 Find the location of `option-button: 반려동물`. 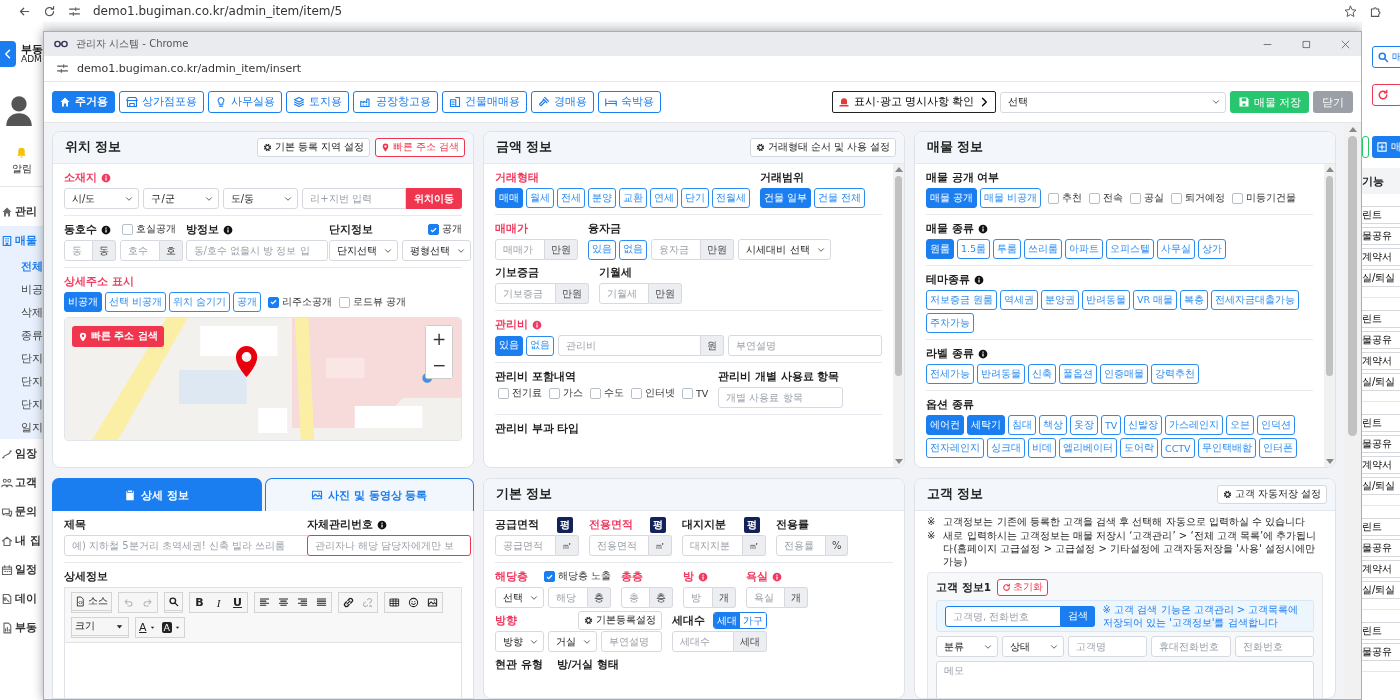

option-button: 반려동물 is located at coordinates (1001, 374).